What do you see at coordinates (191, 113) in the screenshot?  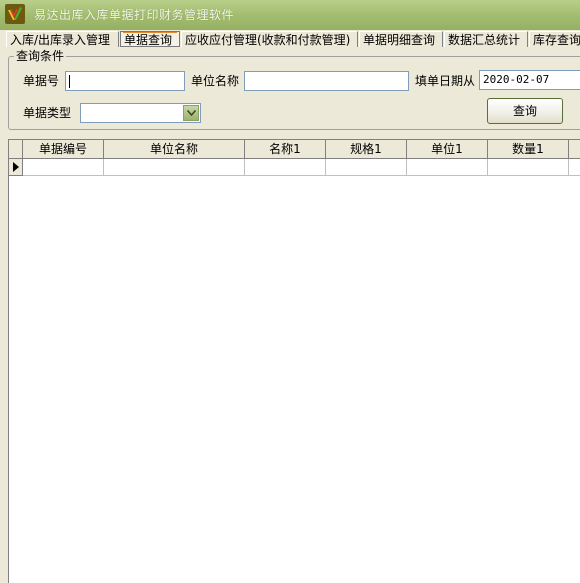 I see `chevron-down-icon` at bounding box center [191, 113].